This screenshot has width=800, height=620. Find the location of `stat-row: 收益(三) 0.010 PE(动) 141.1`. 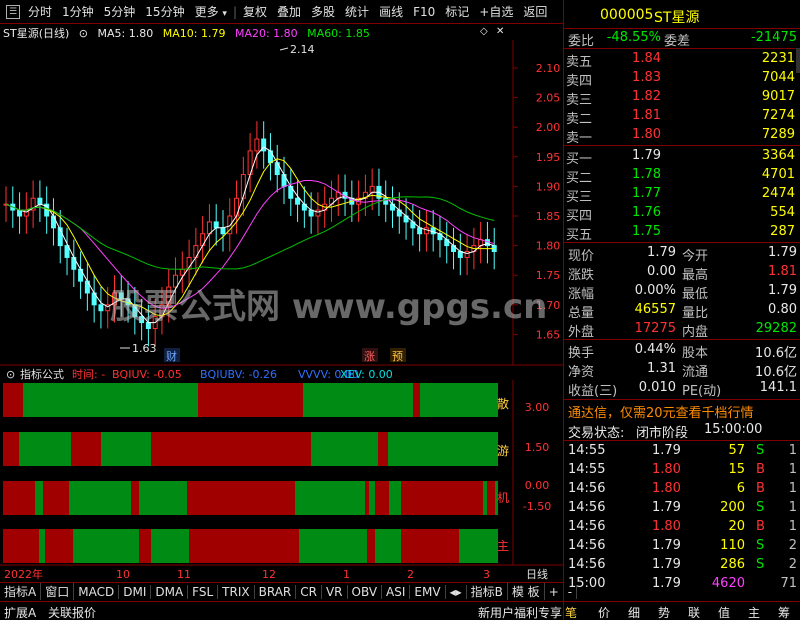

stat-row: 收益(三) 0.010 PE(动) 141.1 is located at coordinates (682, 389).